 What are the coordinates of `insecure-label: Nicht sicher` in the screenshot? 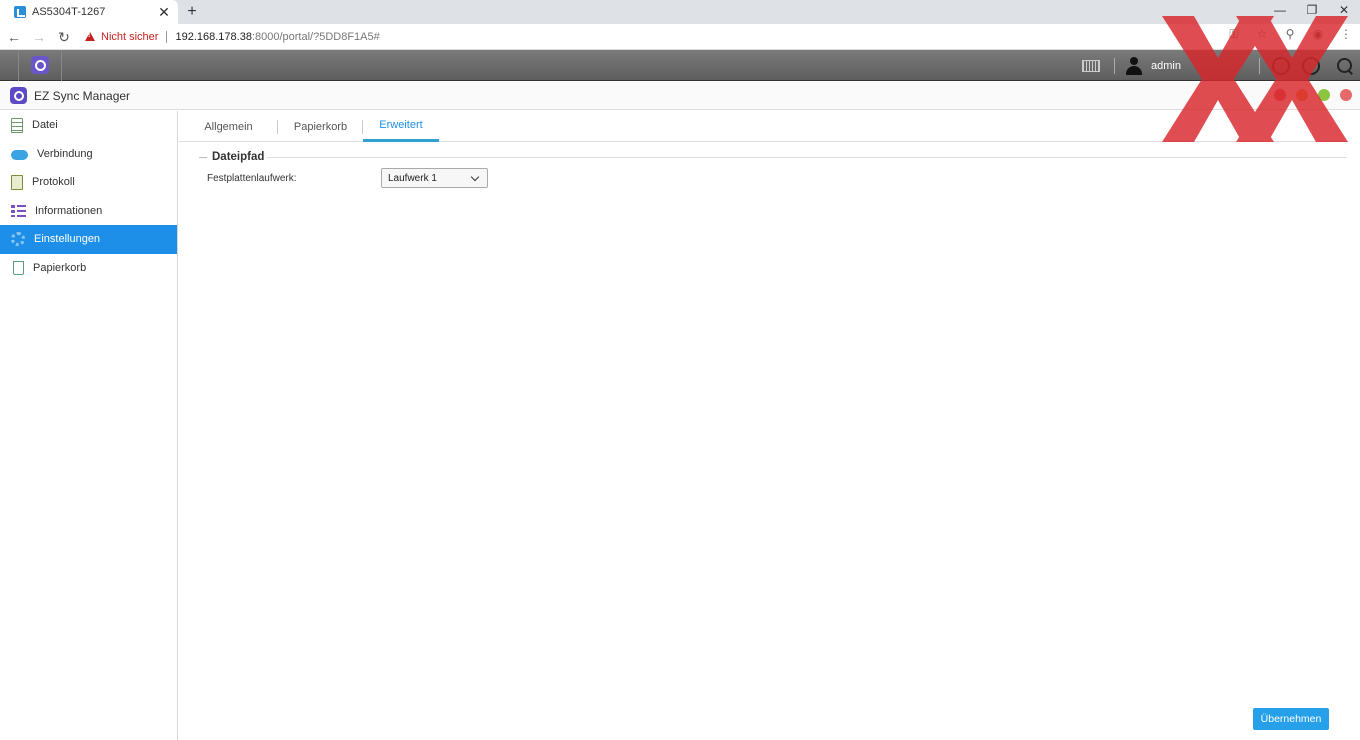 It's located at (129, 37).